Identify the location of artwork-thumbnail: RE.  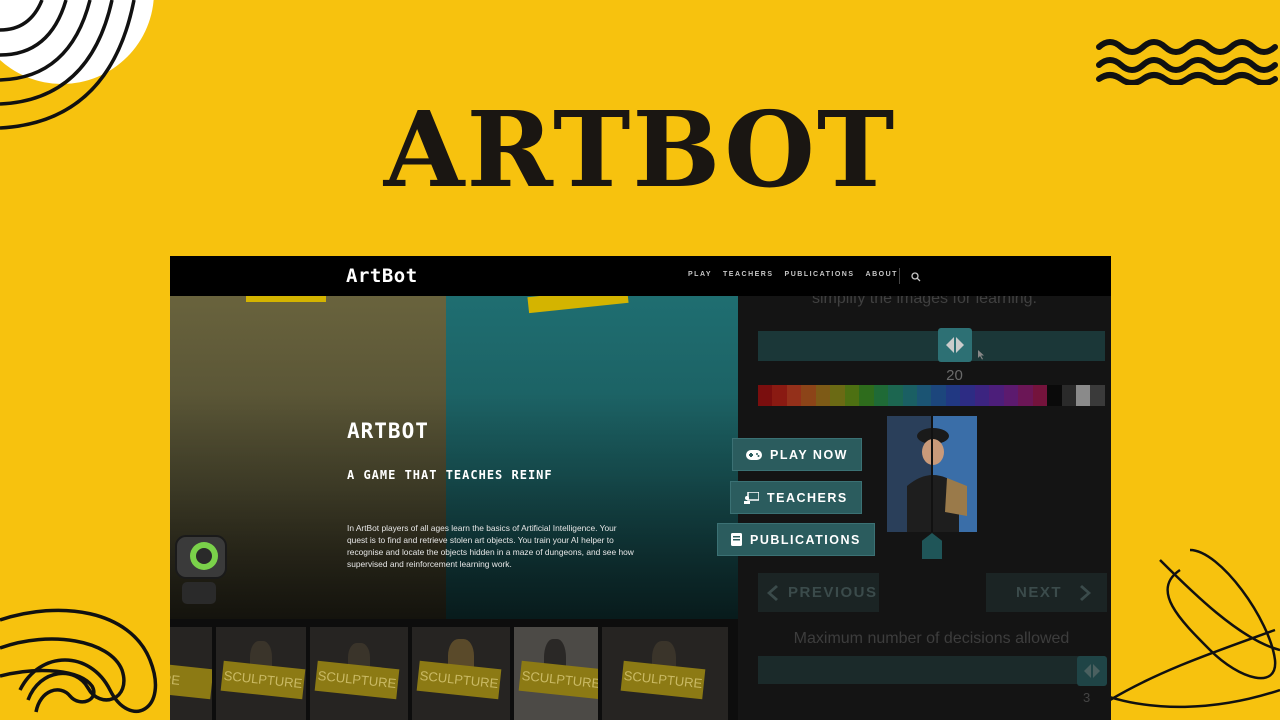
(191, 673).